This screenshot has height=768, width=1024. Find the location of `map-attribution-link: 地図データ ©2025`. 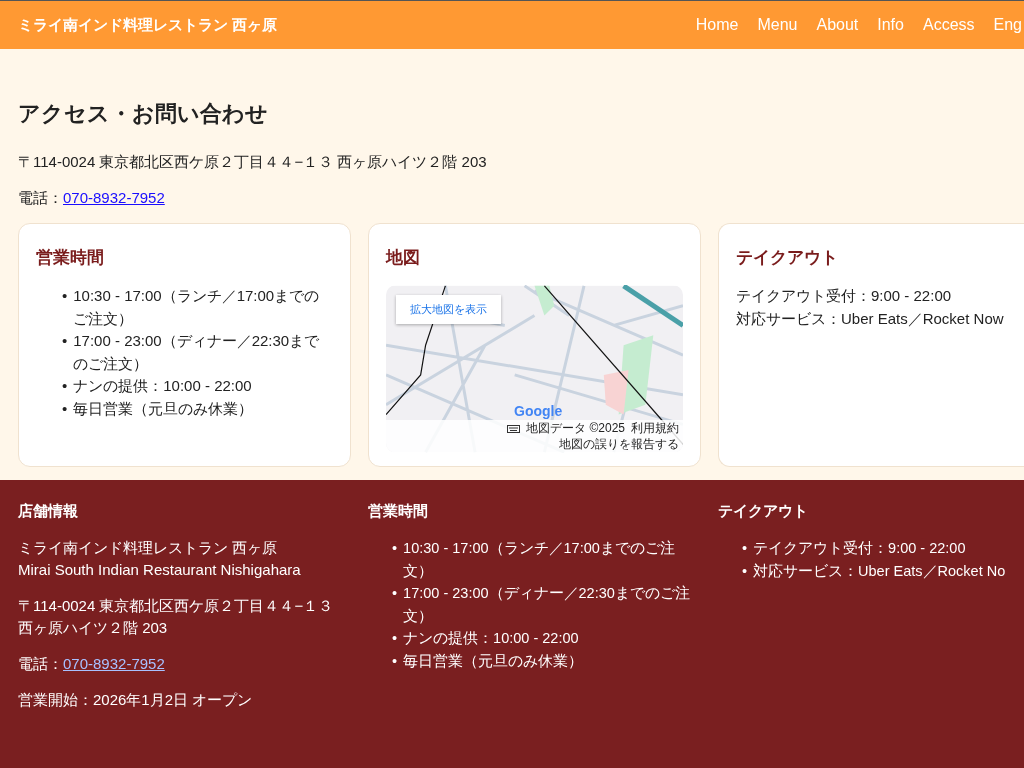

map-attribution-link: 地図データ ©2025 is located at coordinates (575, 428).